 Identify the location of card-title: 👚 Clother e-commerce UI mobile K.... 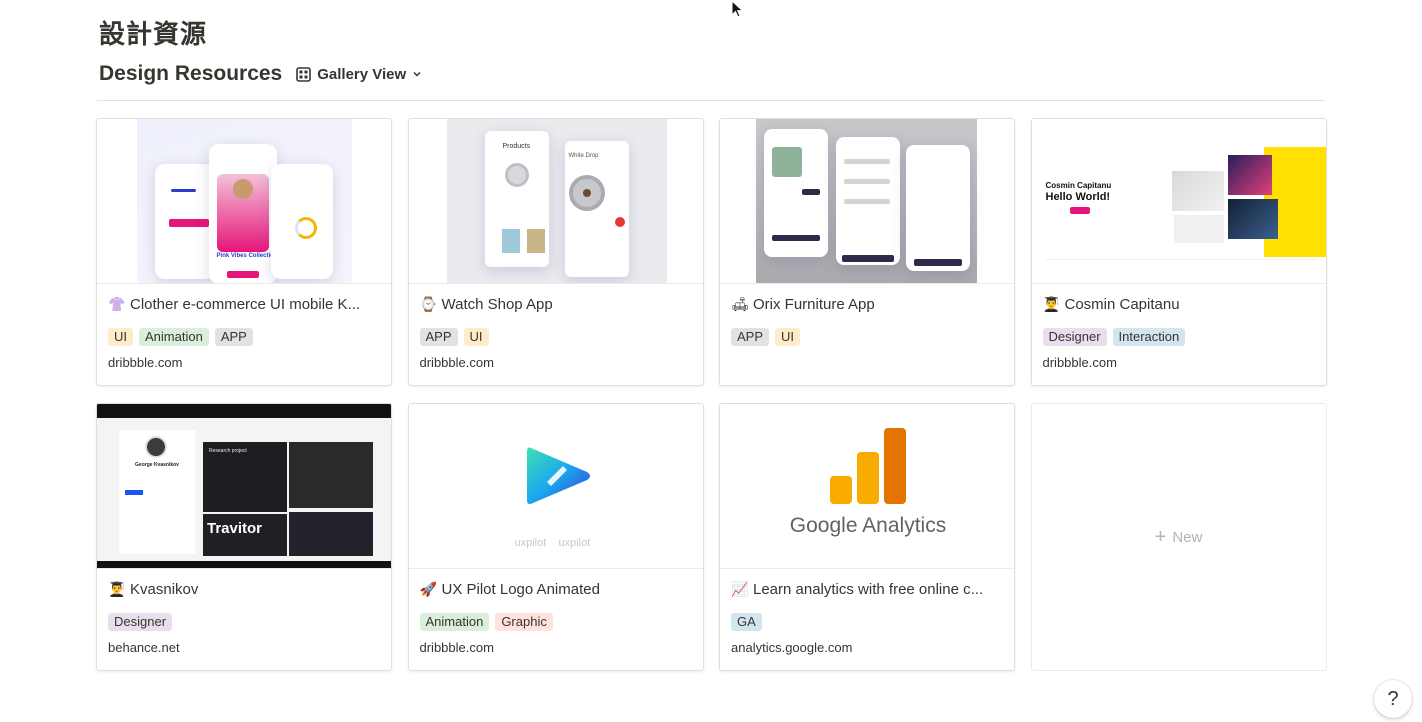
(234, 304).